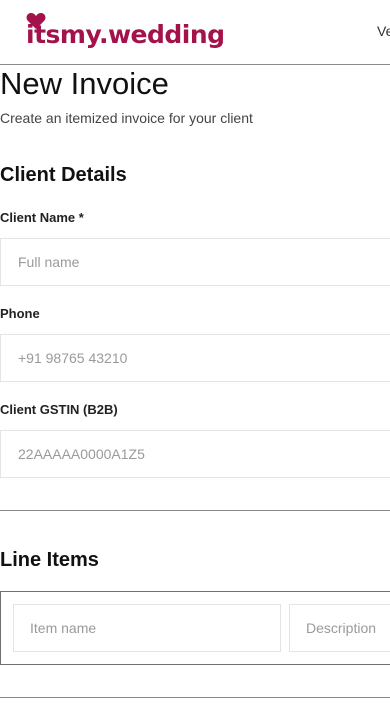  I want to click on description-input, so click(340, 628).